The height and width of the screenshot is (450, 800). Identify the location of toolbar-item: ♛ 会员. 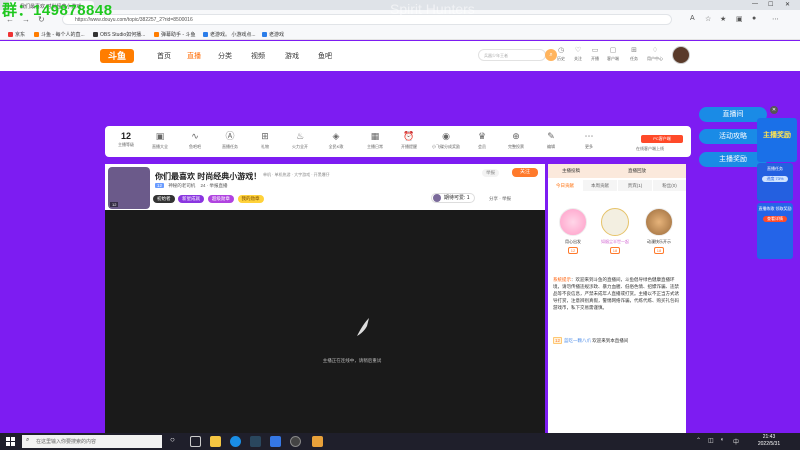
(482, 140).